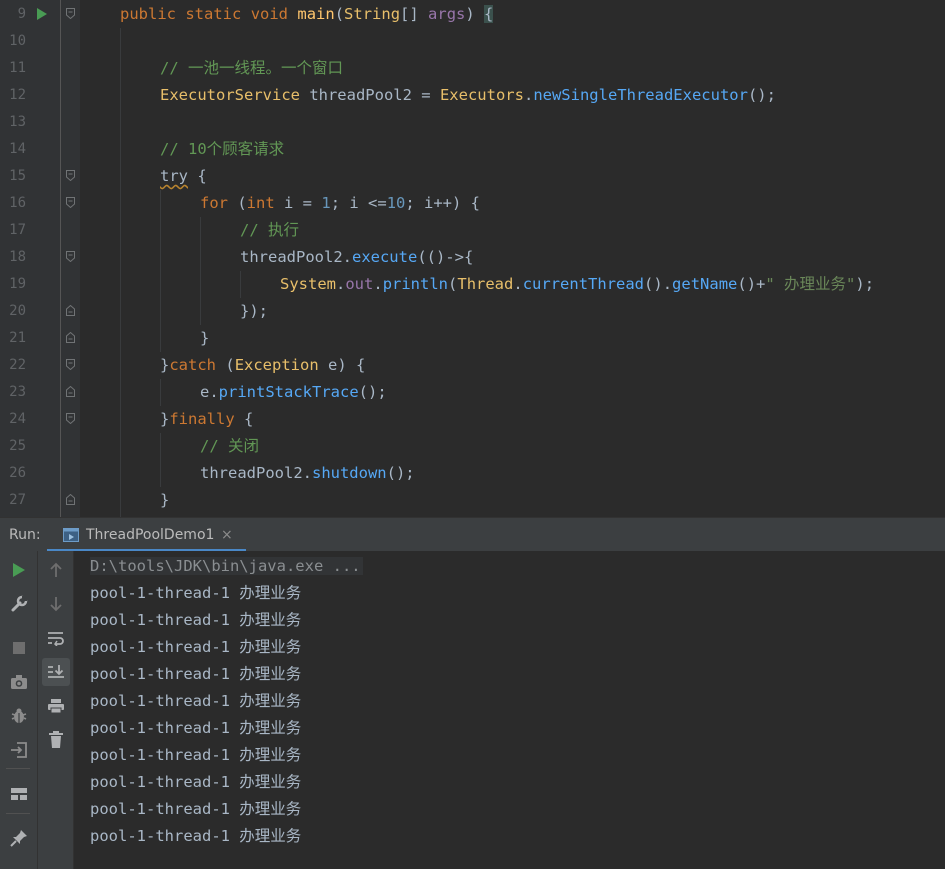 This screenshot has width=945, height=869. I want to click on code-line: 14 // 10个顾客请求, so click(472, 149).